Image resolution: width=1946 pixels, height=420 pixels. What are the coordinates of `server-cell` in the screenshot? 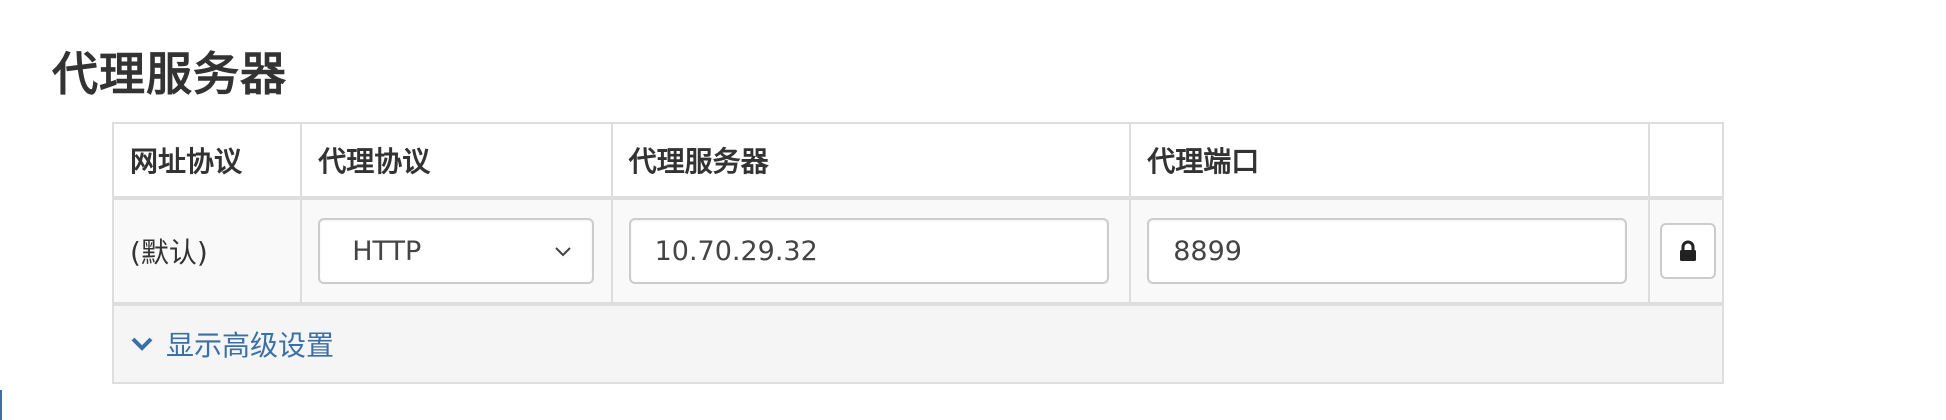 It's located at (871, 251).